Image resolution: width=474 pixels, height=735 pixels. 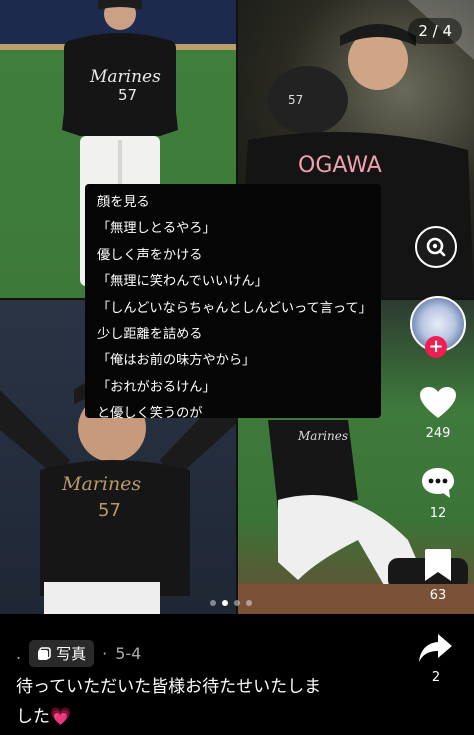 What do you see at coordinates (438, 402) in the screenshot?
I see `heart-icon` at bounding box center [438, 402].